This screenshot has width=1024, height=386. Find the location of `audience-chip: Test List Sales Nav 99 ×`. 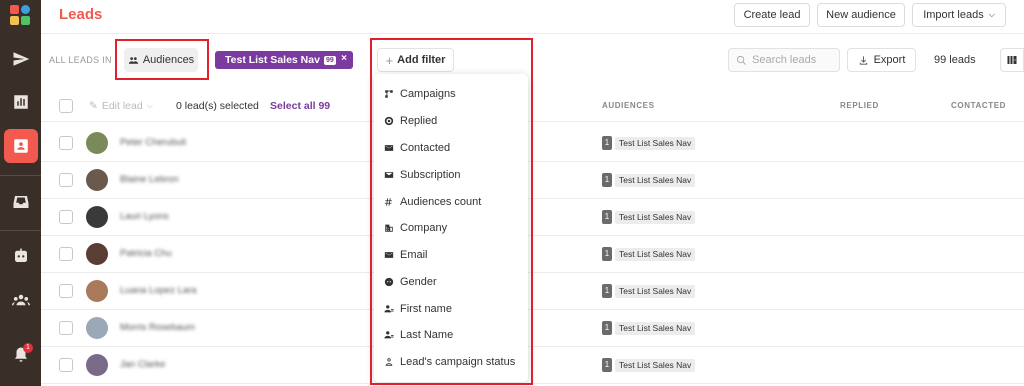

audience-chip: Test List Sales Nav 99 × is located at coordinates (284, 60).